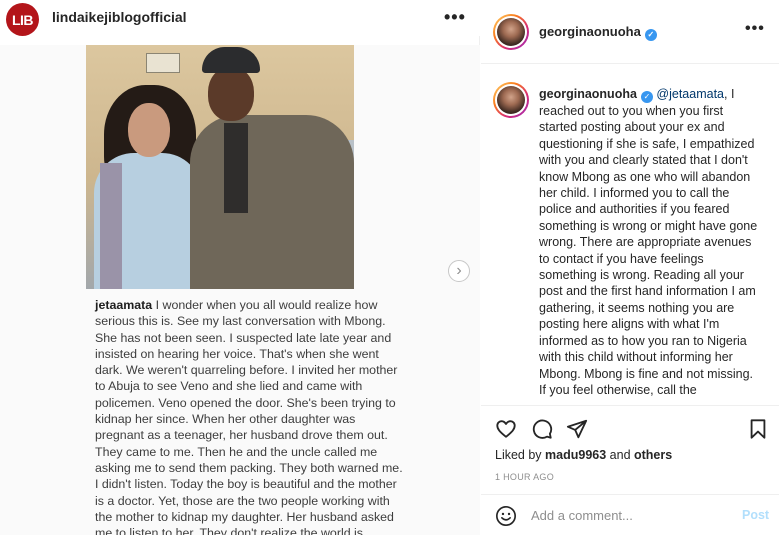 The height and width of the screenshot is (535, 779). I want to click on caption-username: jetaamata, so click(124, 305).